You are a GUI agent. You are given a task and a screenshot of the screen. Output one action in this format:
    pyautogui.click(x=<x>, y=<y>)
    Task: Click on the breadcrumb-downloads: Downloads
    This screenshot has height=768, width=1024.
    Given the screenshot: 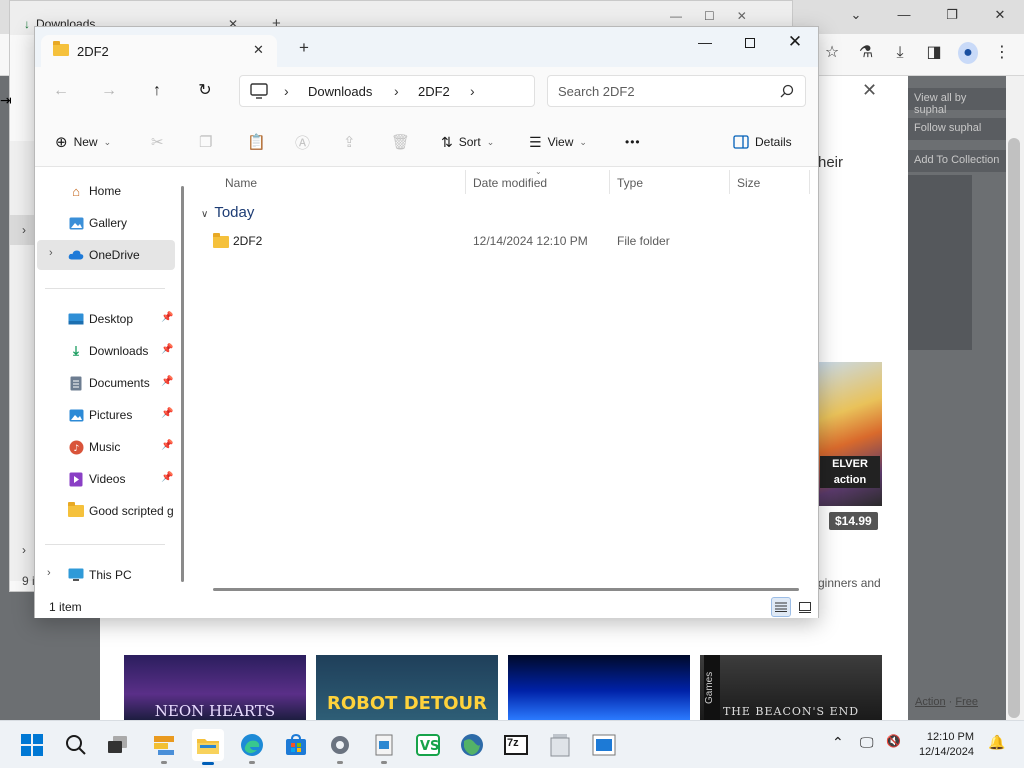 What is the action you would take?
    pyautogui.click(x=340, y=91)
    